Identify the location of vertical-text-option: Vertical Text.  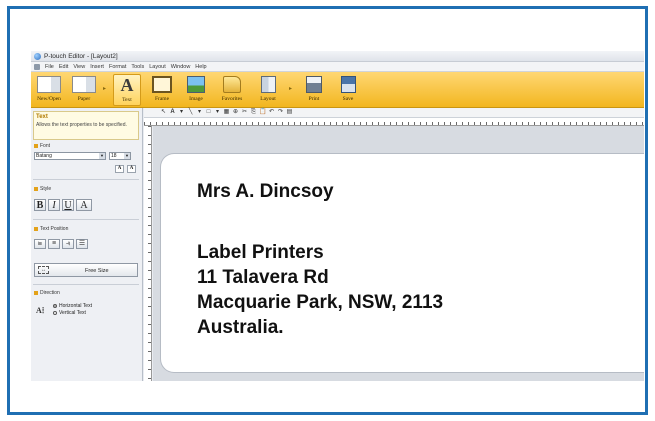
(69, 313).